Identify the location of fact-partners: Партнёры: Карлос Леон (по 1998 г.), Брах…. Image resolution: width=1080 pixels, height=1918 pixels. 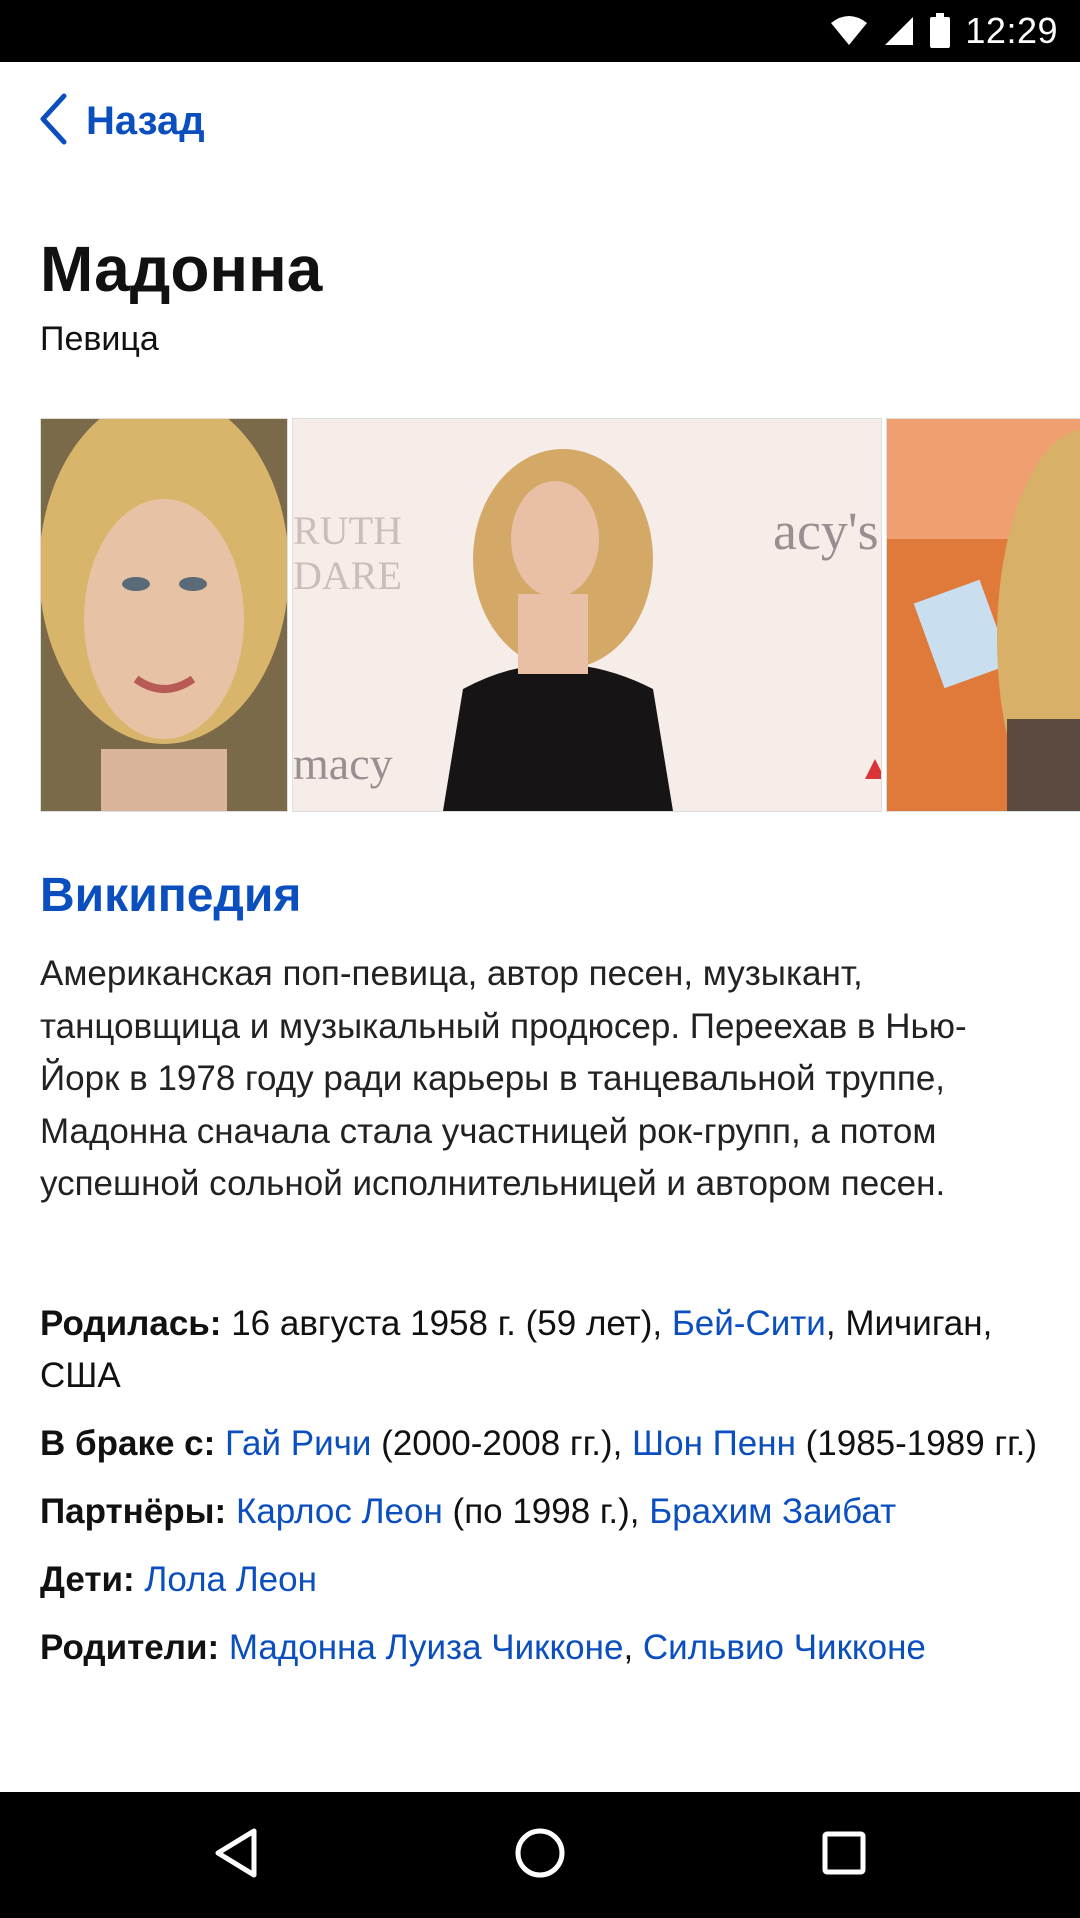
(540, 1512).